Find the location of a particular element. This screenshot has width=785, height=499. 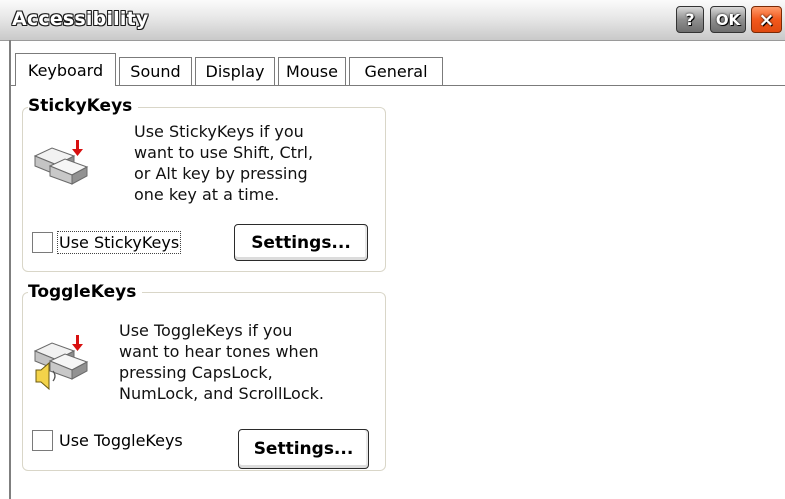

stickykeys-checkbox is located at coordinates (42, 242).